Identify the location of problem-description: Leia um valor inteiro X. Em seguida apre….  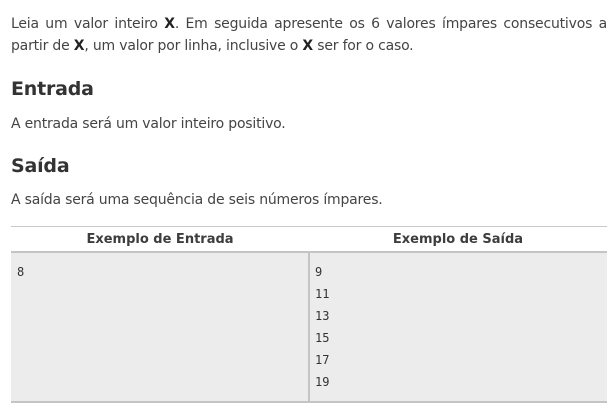
(309, 35).